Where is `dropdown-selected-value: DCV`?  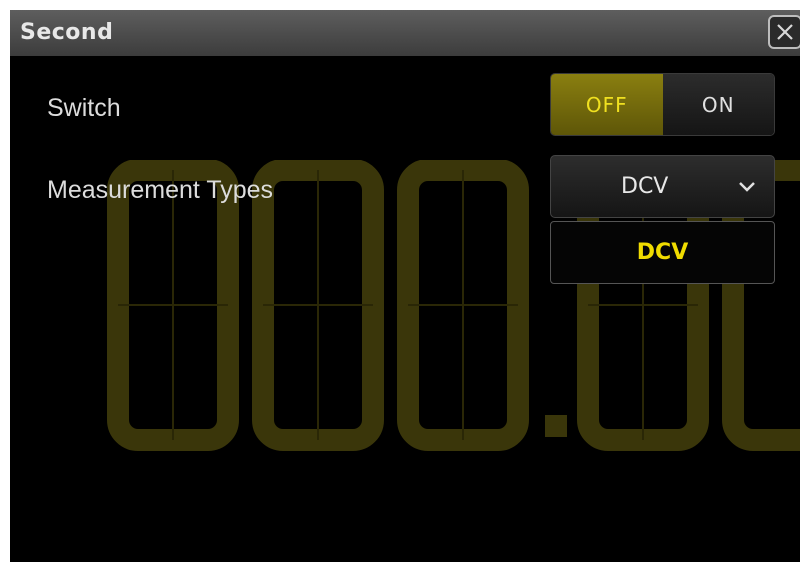
dropdown-selected-value: DCV is located at coordinates (645, 186).